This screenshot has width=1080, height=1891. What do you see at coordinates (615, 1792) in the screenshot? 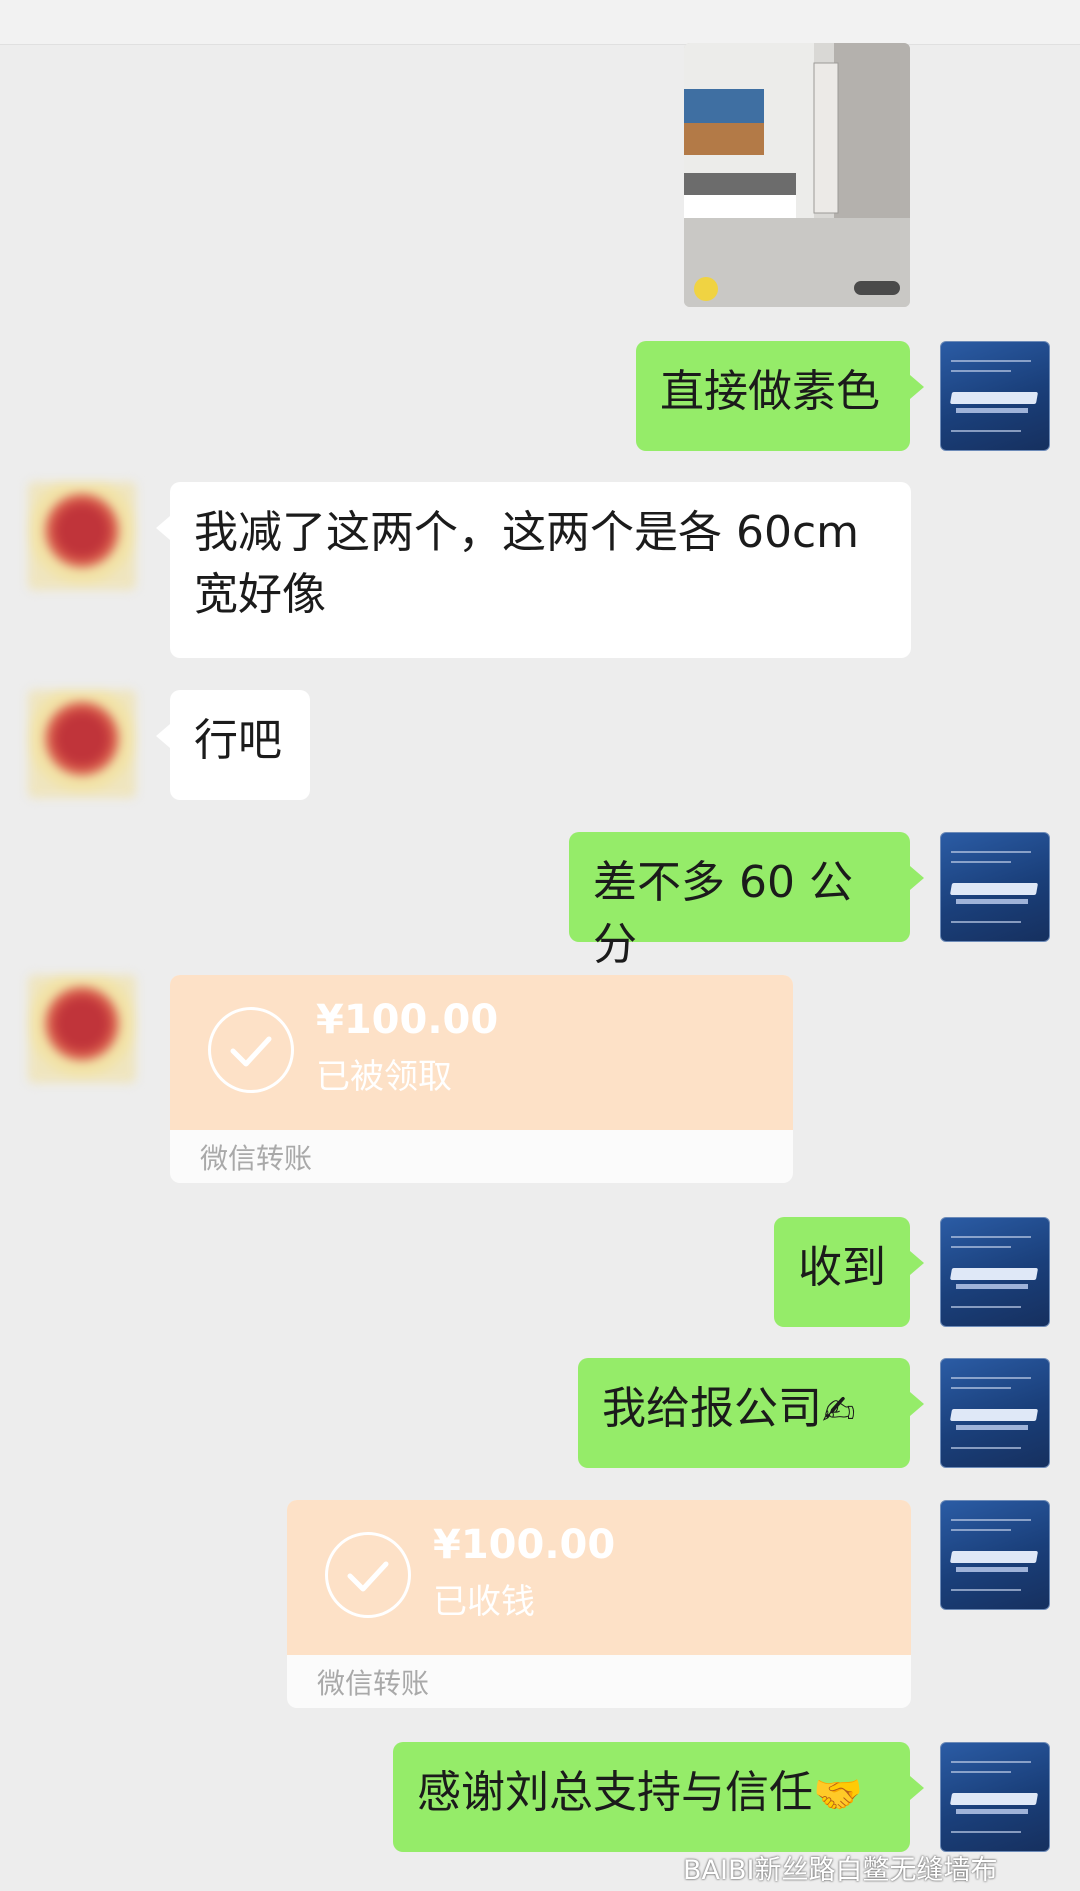
I see `message-text: 感谢刘总支持与信任` at bounding box center [615, 1792].